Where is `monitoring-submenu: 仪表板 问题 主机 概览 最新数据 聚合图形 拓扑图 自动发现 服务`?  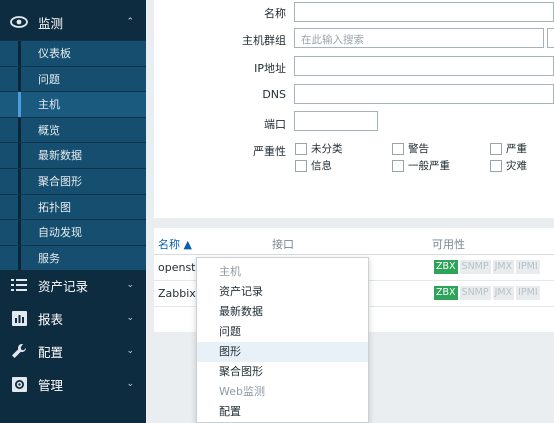 monitoring-submenu: 仪表板 问题 主机 概览 最新数据 聚合图形 拓扑图 自动发现 服务 is located at coordinates (73, 155).